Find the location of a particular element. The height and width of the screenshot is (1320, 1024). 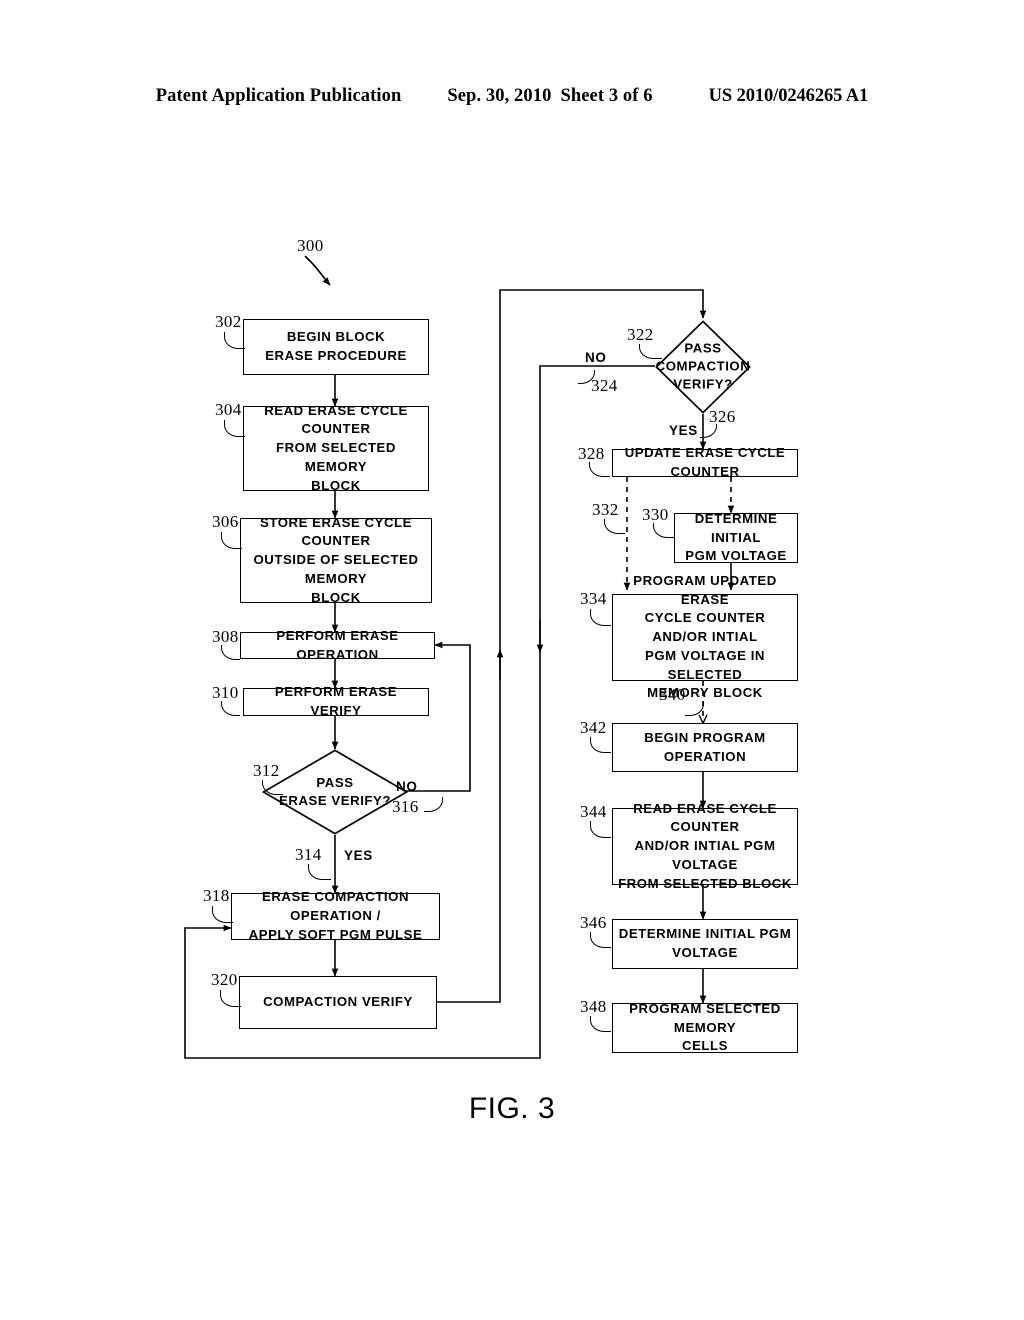

figure-caption: FIG. 3 is located at coordinates (512, 1108).